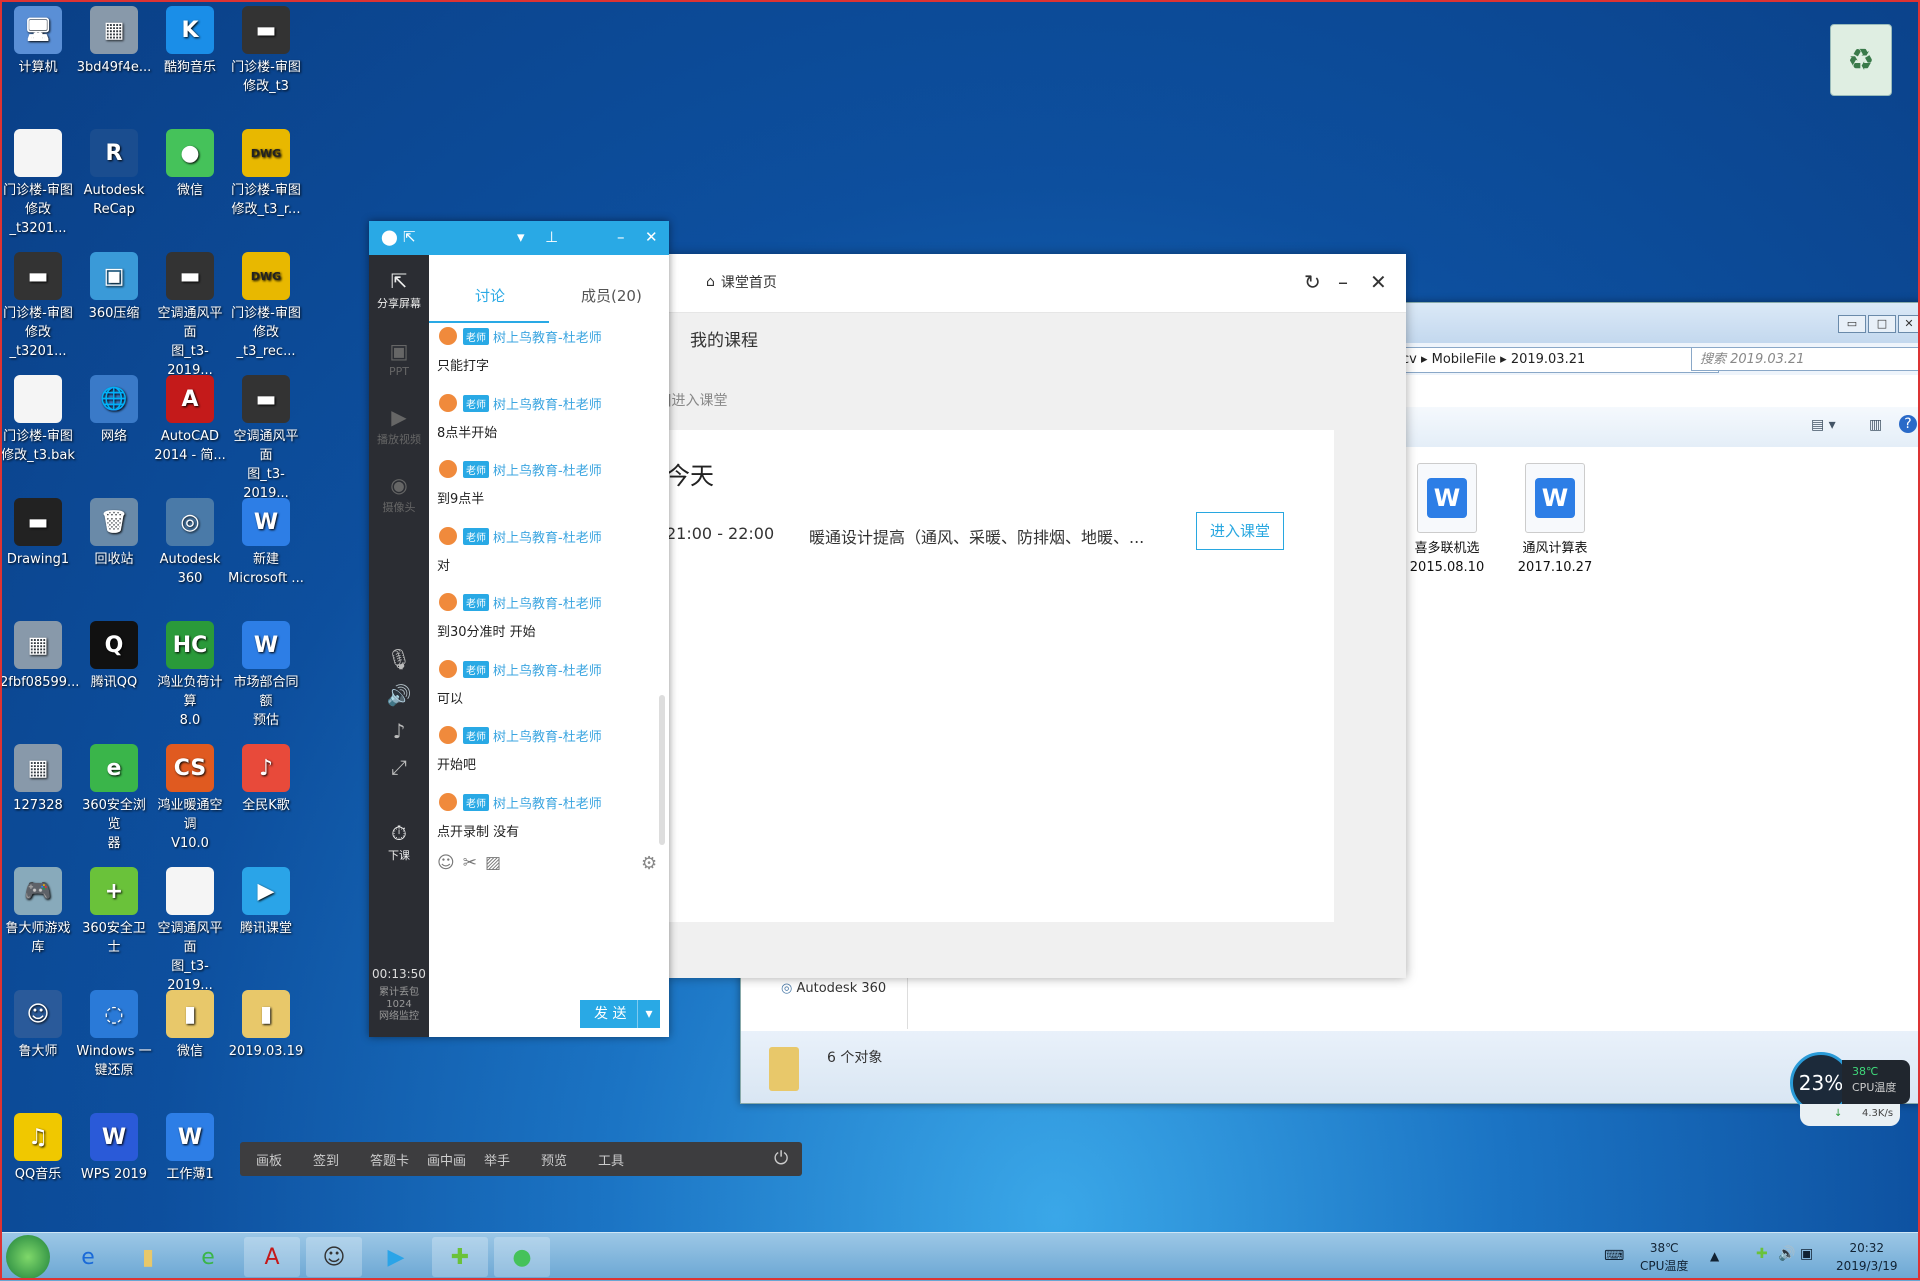 The image size is (1920, 1281). What do you see at coordinates (1343, 282) in the screenshot?
I see `minimize-icon: –` at bounding box center [1343, 282].